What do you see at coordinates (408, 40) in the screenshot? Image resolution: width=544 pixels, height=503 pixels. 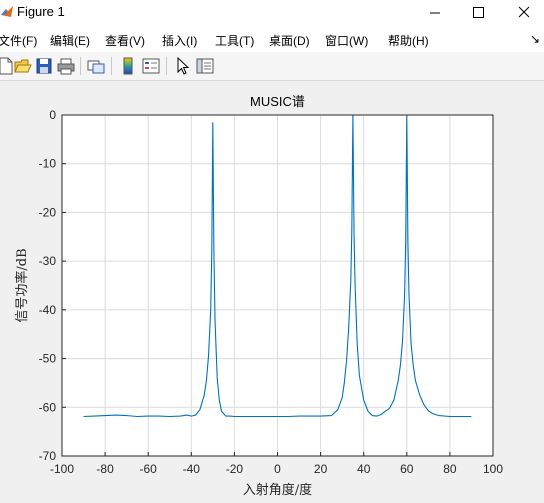 I see `menu-help: 帮助(H)` at bounding box center [408, 40].